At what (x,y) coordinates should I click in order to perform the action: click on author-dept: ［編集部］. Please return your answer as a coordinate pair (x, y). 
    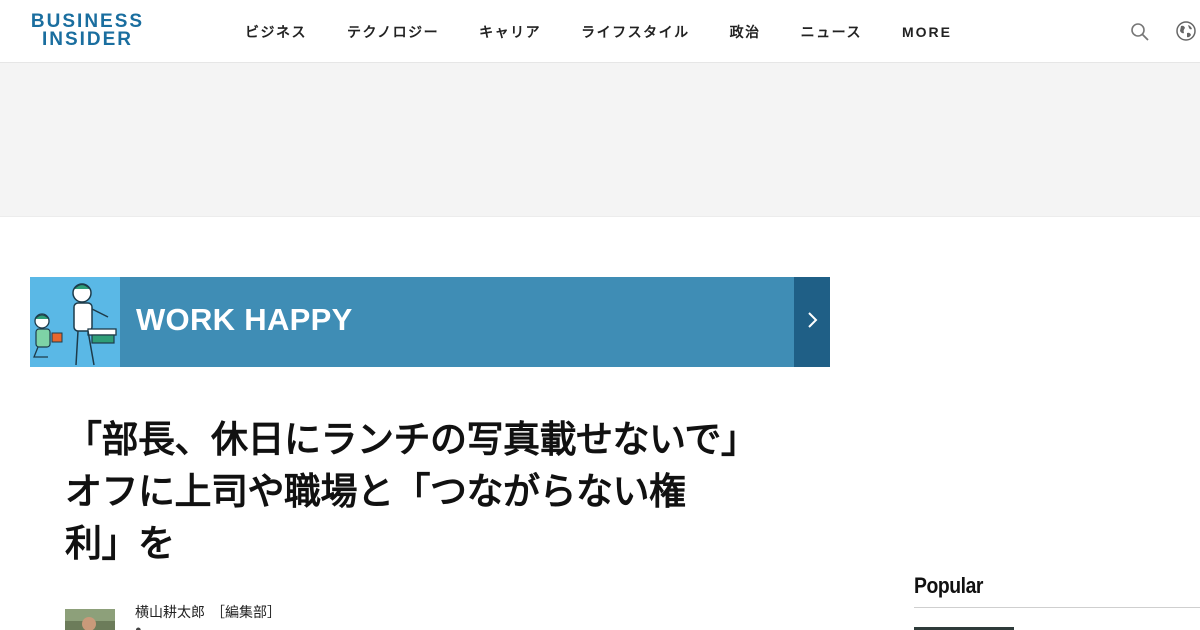
    Looking at the image, I should click on (246, 613).